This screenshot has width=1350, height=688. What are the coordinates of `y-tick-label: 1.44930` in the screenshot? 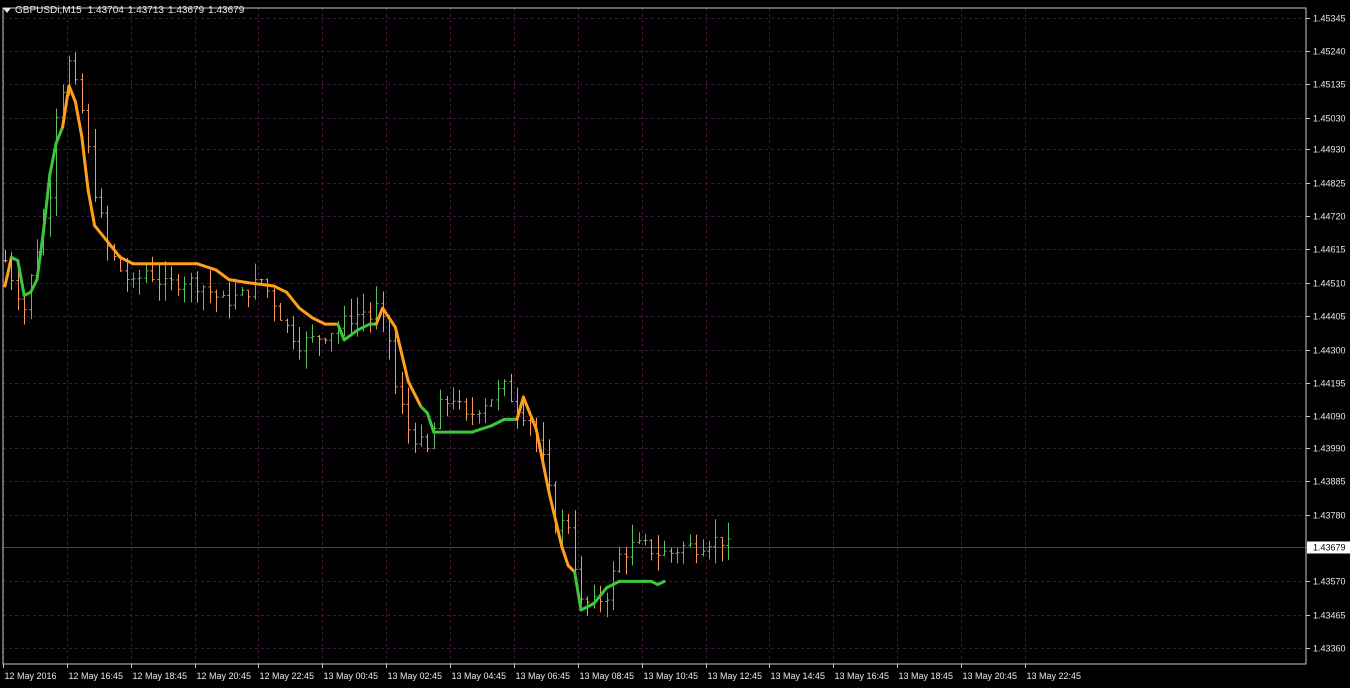 It's located at (1329, 150).